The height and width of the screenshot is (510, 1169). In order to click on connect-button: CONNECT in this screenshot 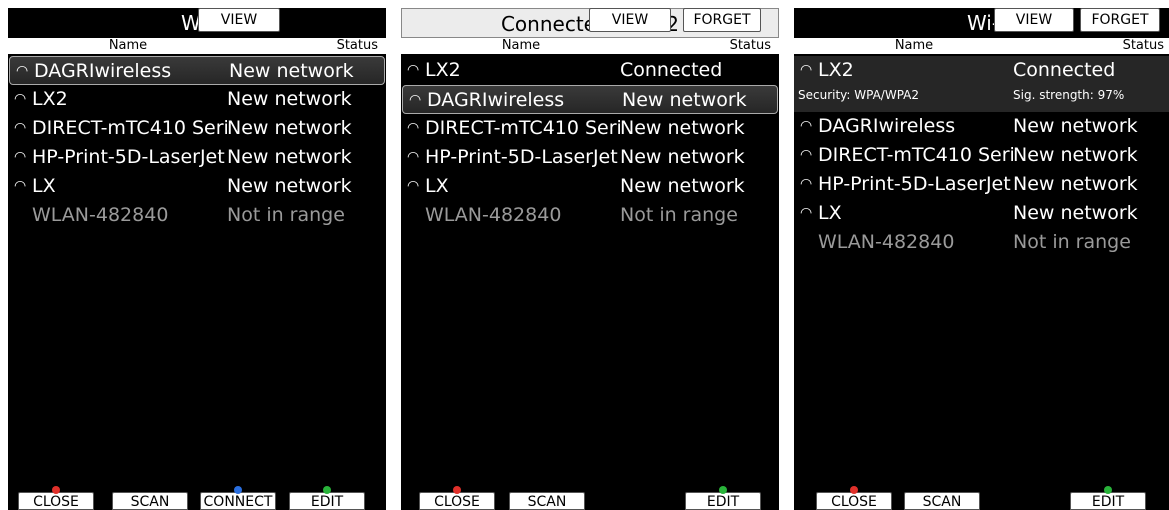, I will do `click(238, 498)`.